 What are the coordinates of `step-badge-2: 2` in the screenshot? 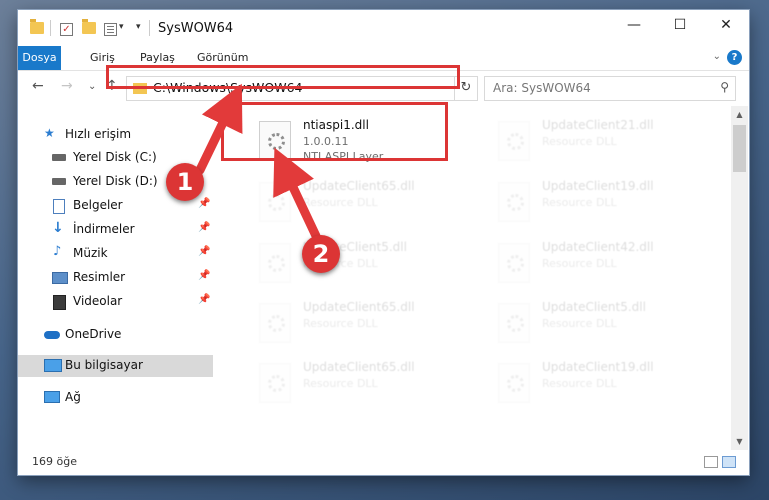 It's located at (321, 254).